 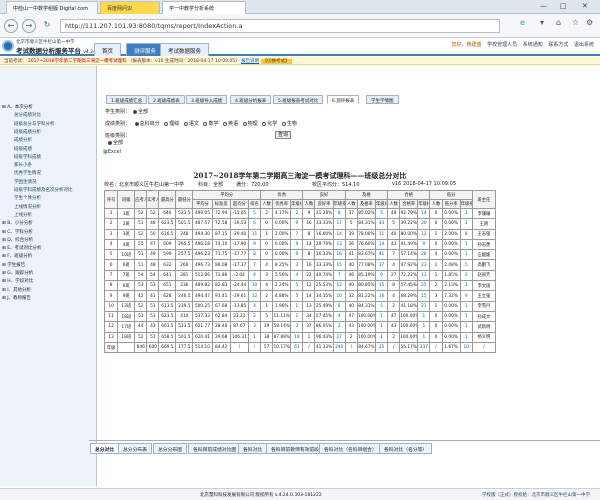 What do you see at coordinates (351, 224) in the screenshot?
I see `table-cell: 5` at bounding box center [351, 224].